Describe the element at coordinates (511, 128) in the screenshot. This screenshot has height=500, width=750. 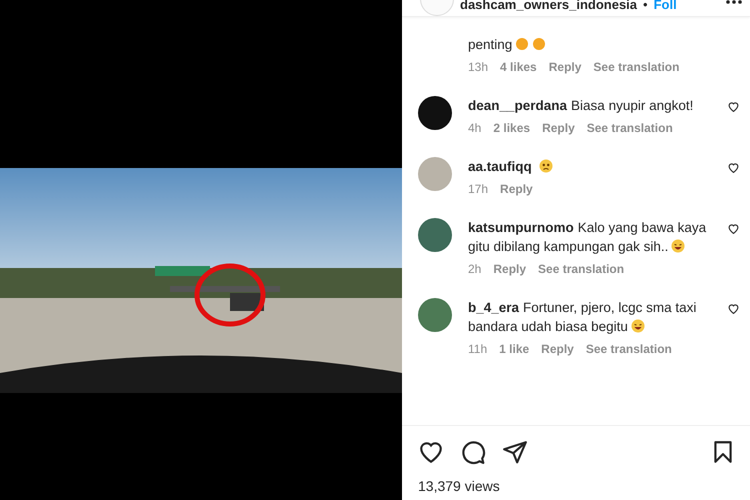
I see `likes-count: 2 likes` at that location.